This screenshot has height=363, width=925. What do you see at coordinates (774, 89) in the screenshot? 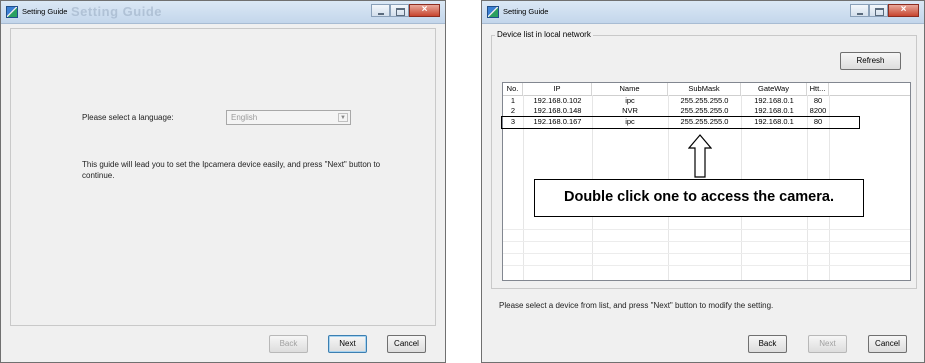
I see `column-header-gateway: GateWay` at bounding box center [774, 89].